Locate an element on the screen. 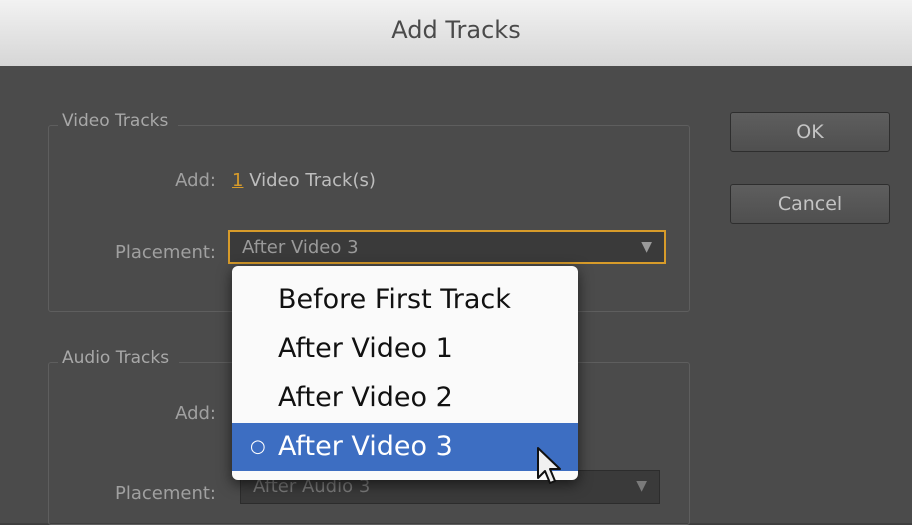  video-track-count: 1 is located at coordinates (237, 180).